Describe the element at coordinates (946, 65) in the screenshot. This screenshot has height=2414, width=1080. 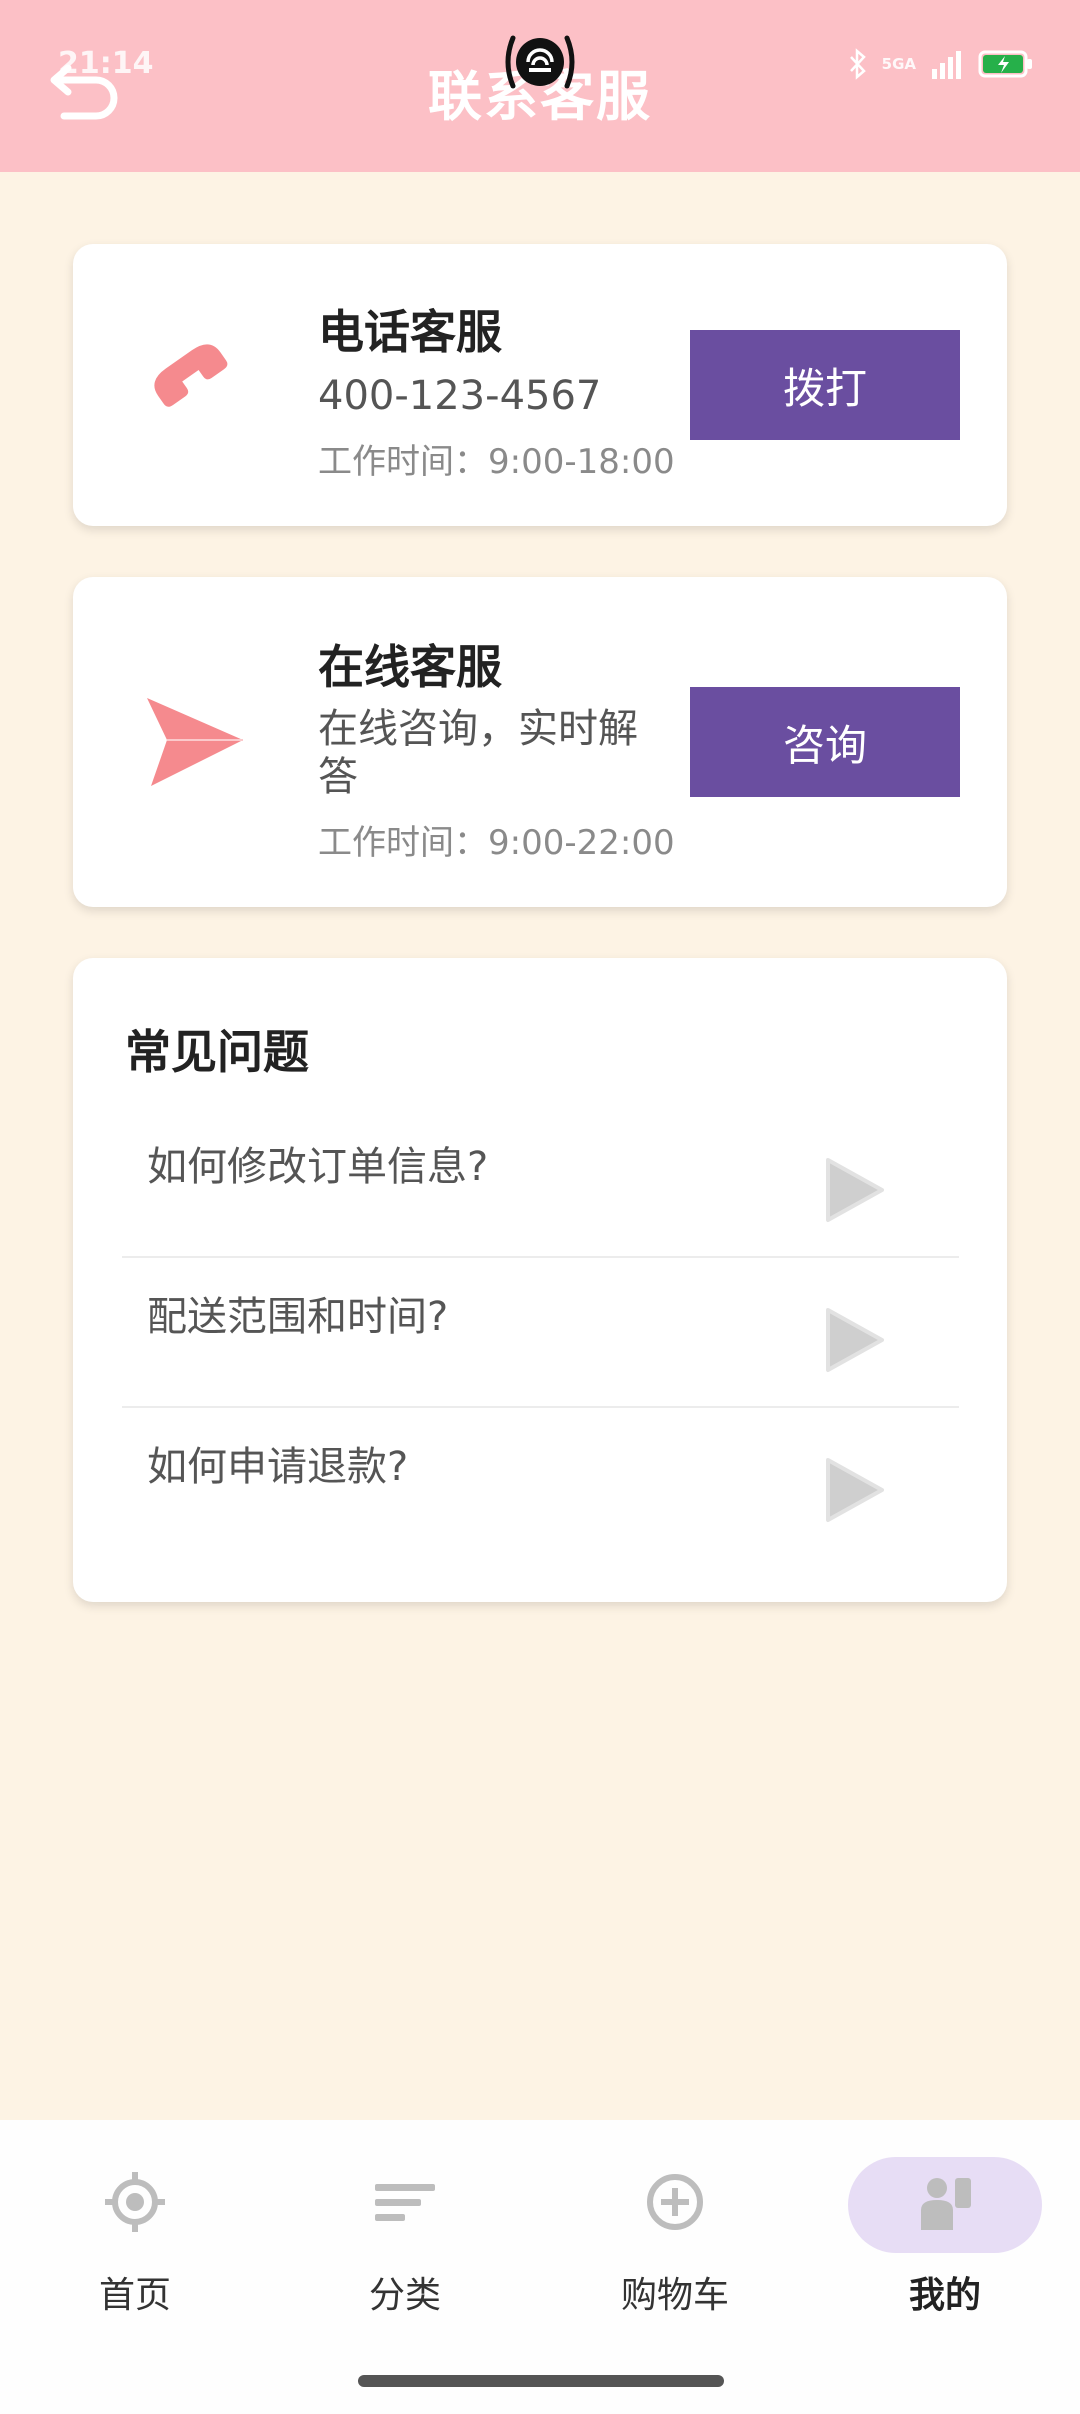
I see `signal-icon` at that location.